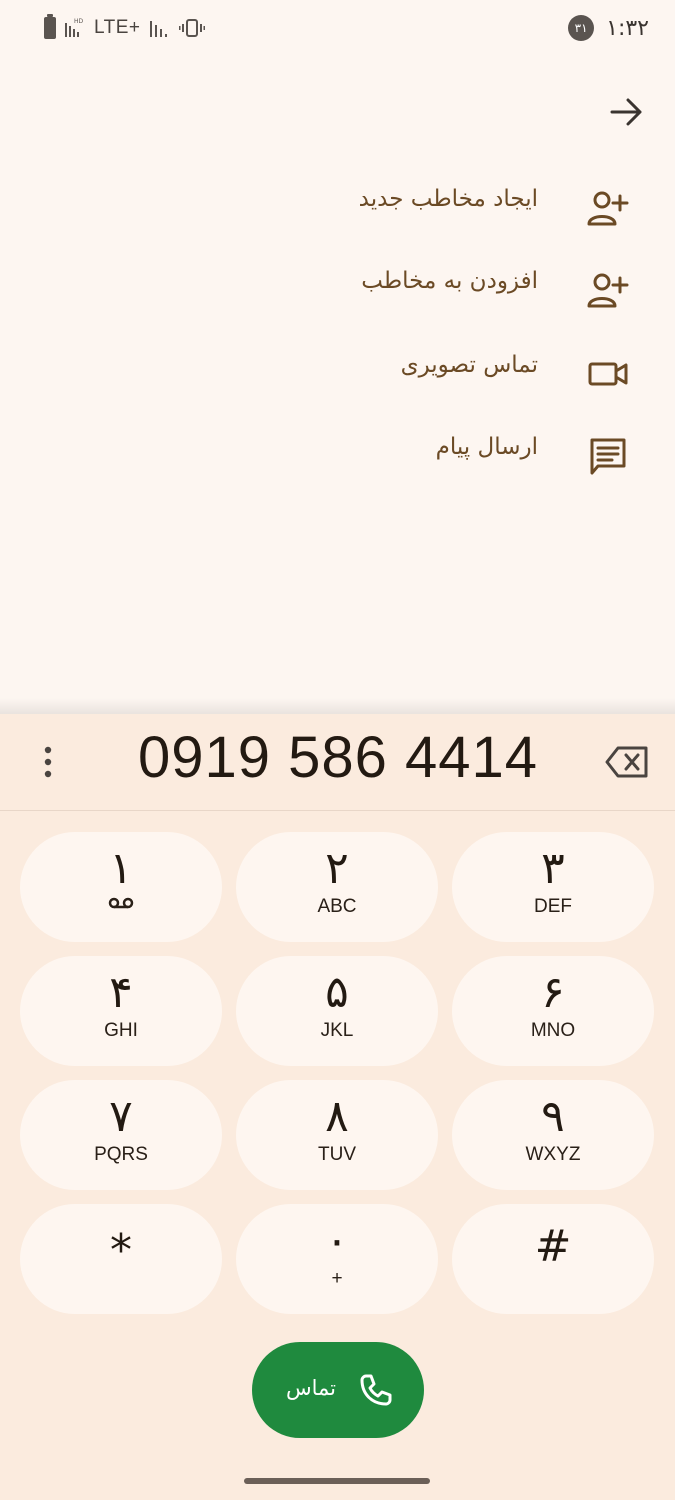 The height and width of the screenshot is (1500, 675). I want to click on action-label: ارسال پیام, so click(486, 447).